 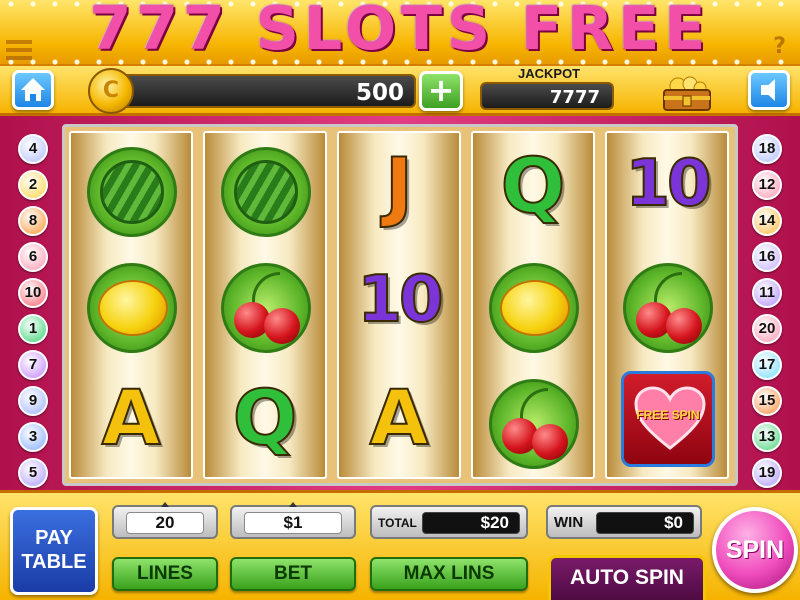 I want to click on payline-left-indicator: 2, so click(x=33, y=185).